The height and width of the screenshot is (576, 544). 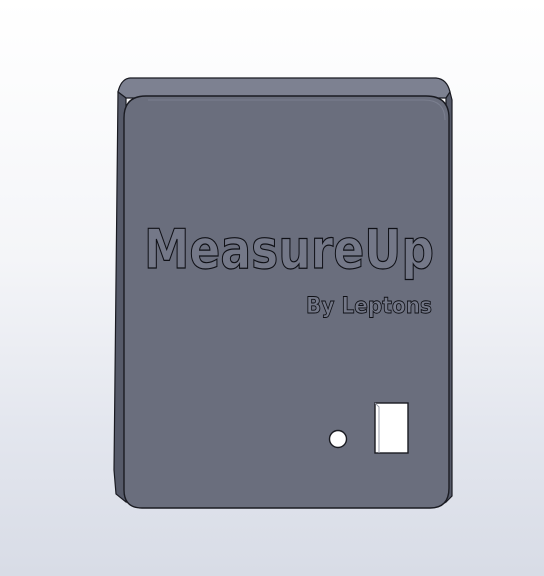 I want to click on model-subtitle-text: By Leptons, so click(x=369, y=306).